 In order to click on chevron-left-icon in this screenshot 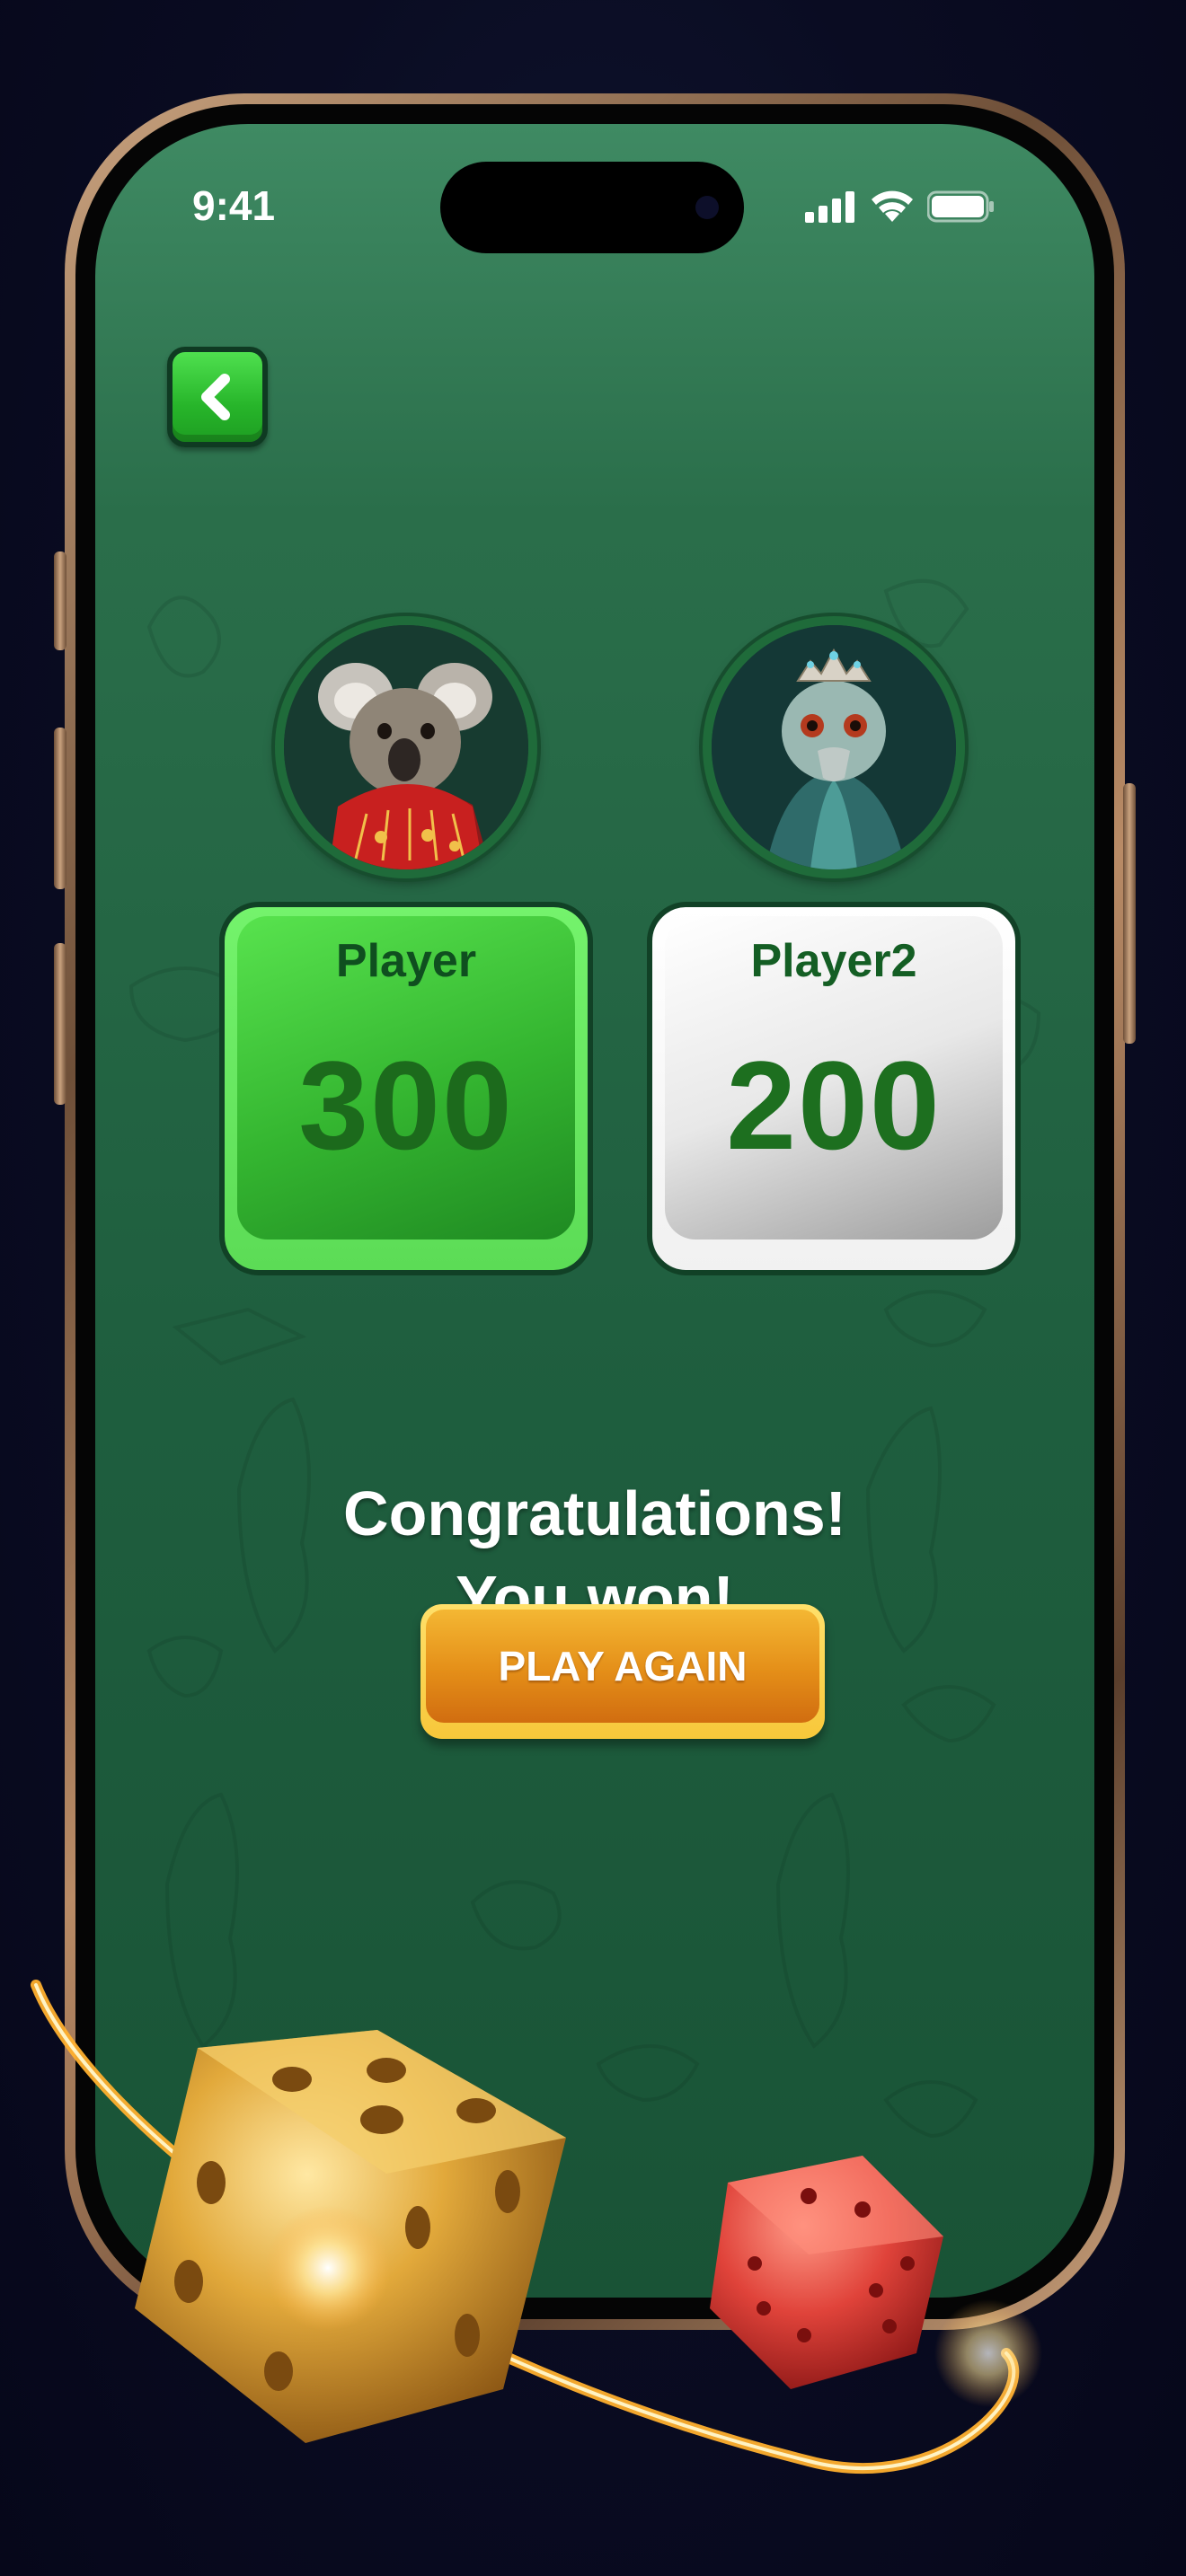, I will do `click(215, 397)`.